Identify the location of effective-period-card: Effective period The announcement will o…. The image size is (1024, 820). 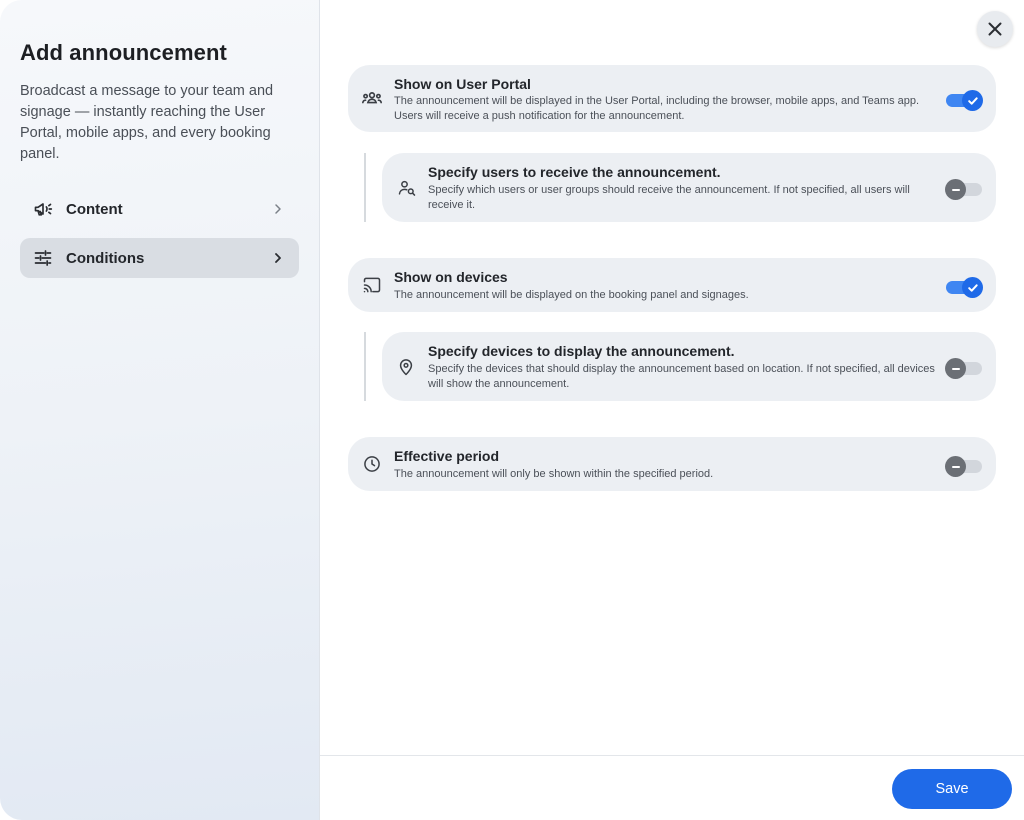
(672, 464).